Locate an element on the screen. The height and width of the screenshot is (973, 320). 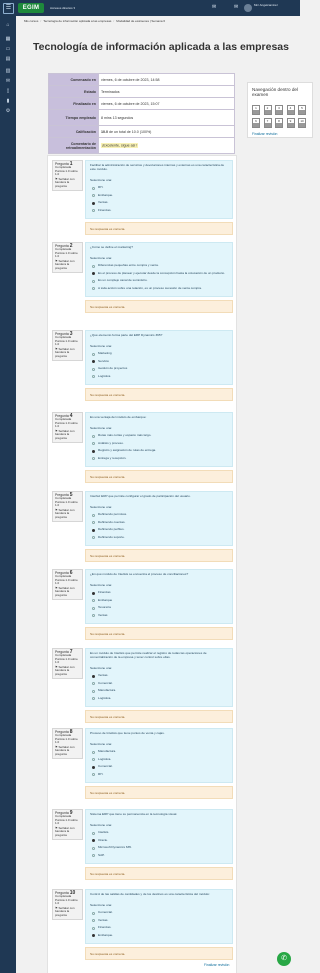
answer-option: Oracle. is located at coordinates (159, 841).